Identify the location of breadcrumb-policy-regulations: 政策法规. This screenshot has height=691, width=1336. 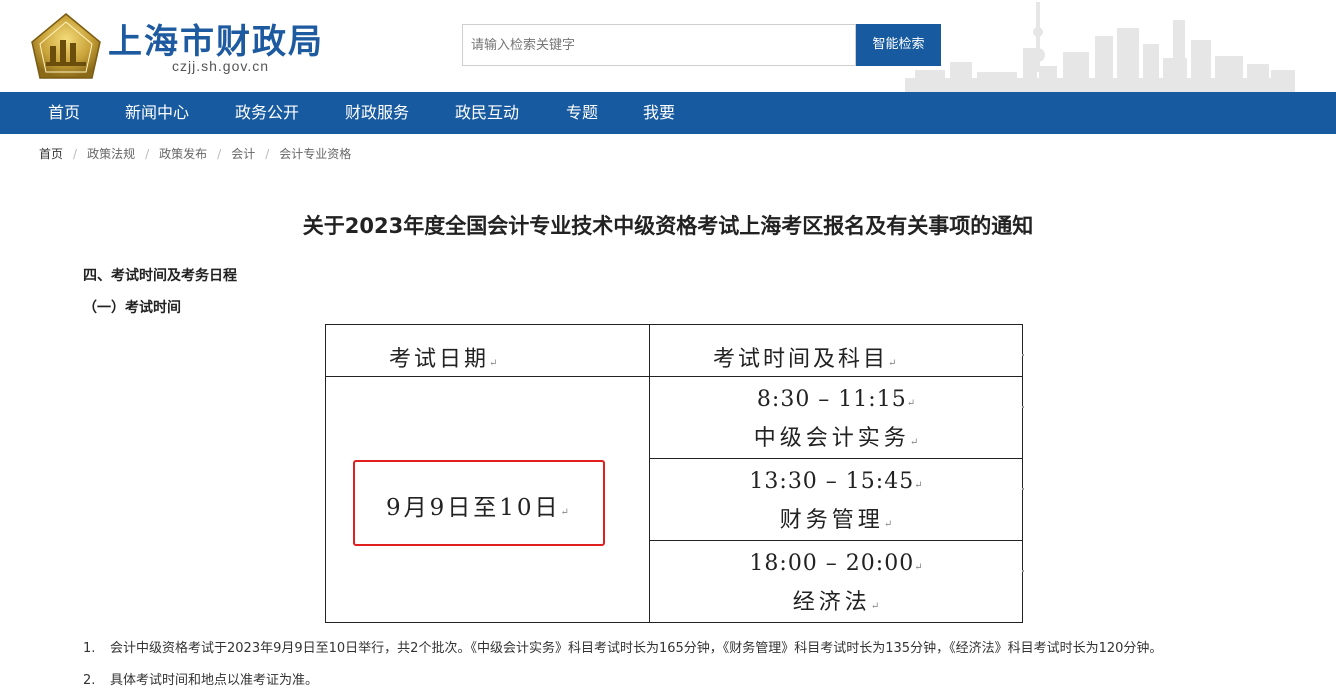
(111, 154).